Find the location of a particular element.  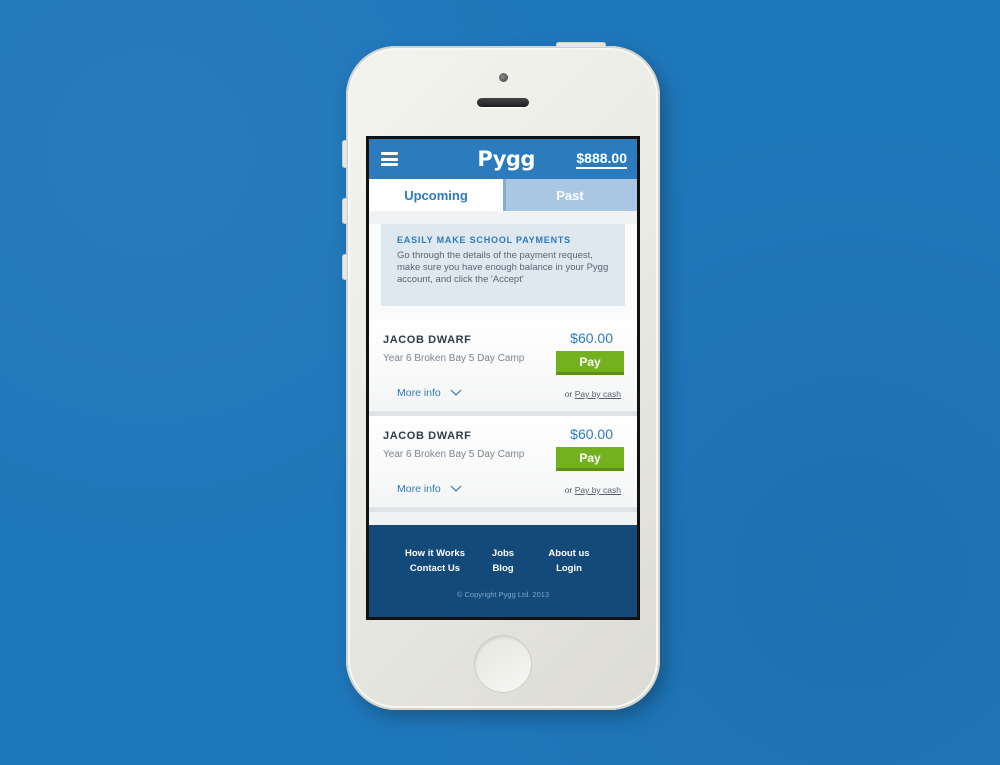

footer-link-jobs: Jobs is located at coordinates (503, 553).